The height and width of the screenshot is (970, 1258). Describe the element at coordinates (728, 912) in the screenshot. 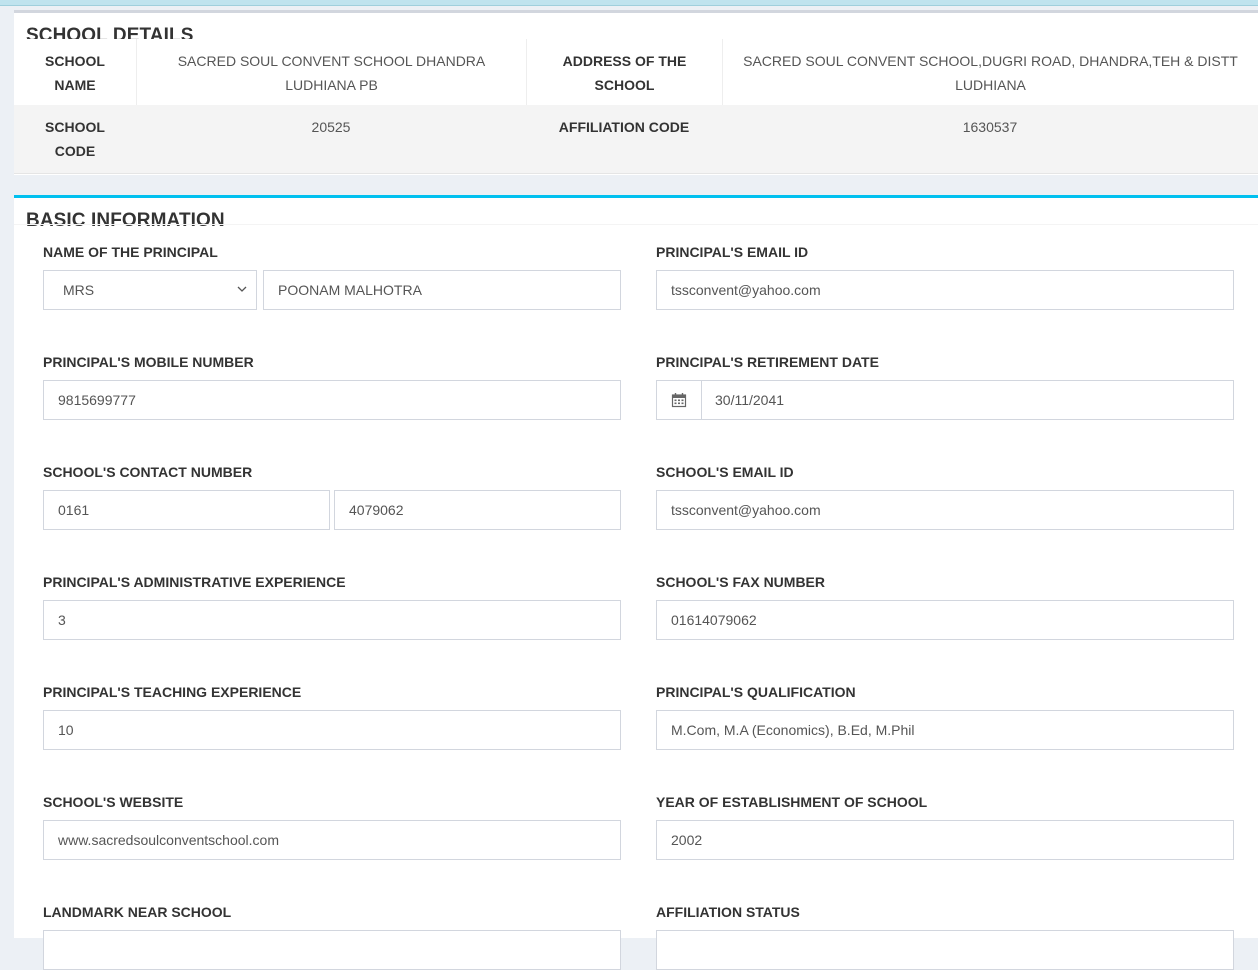

I see `affiliation-status-label: AFFILIATION STATUS` at that location.